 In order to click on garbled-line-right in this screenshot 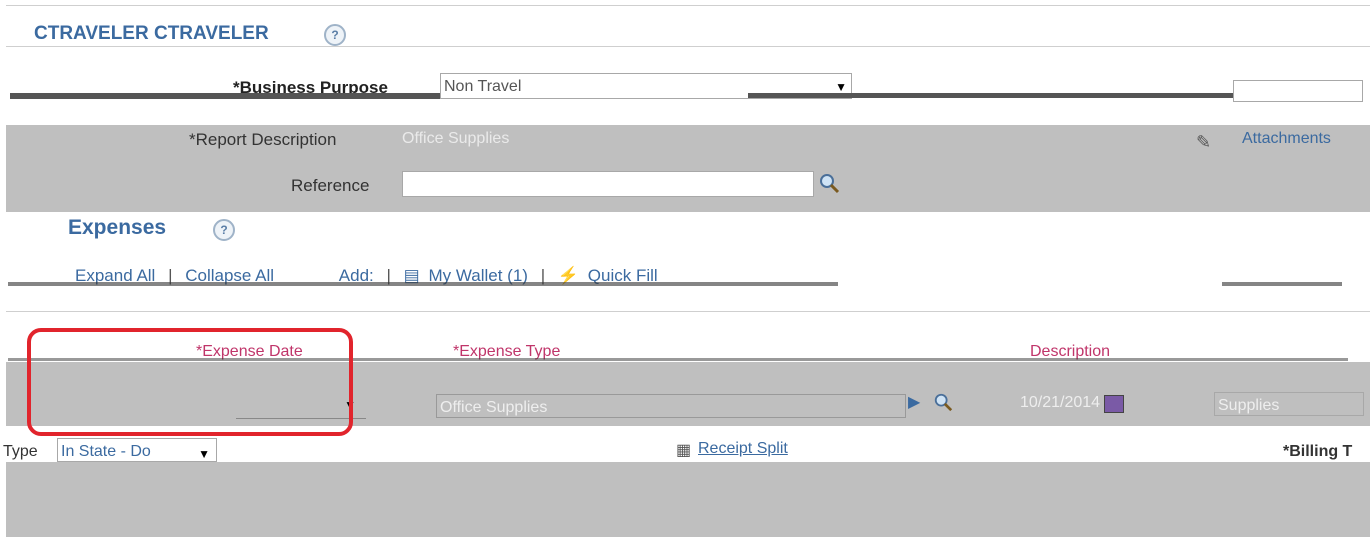, I will do `click(1282, 284)`.